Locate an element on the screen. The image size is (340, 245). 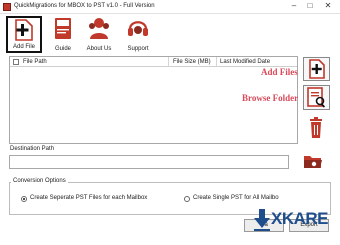
single-pst-radio is located at coordinates (187, 199).